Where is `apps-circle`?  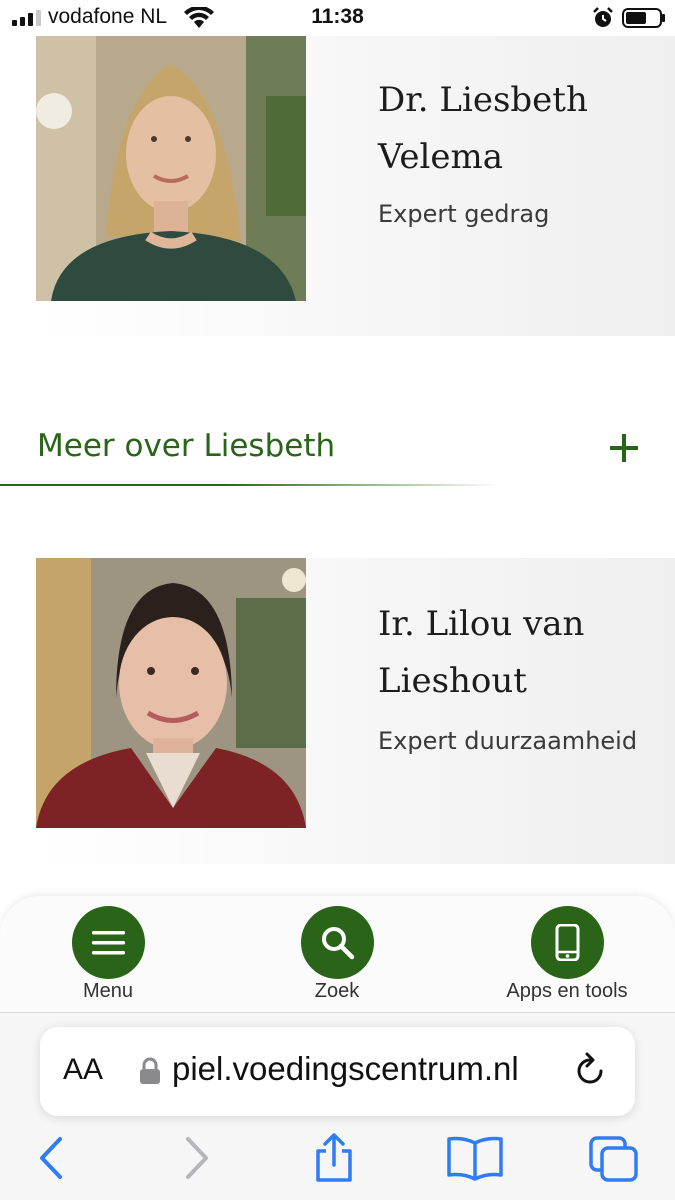
apps-circle is located at coordinates (567, 942).